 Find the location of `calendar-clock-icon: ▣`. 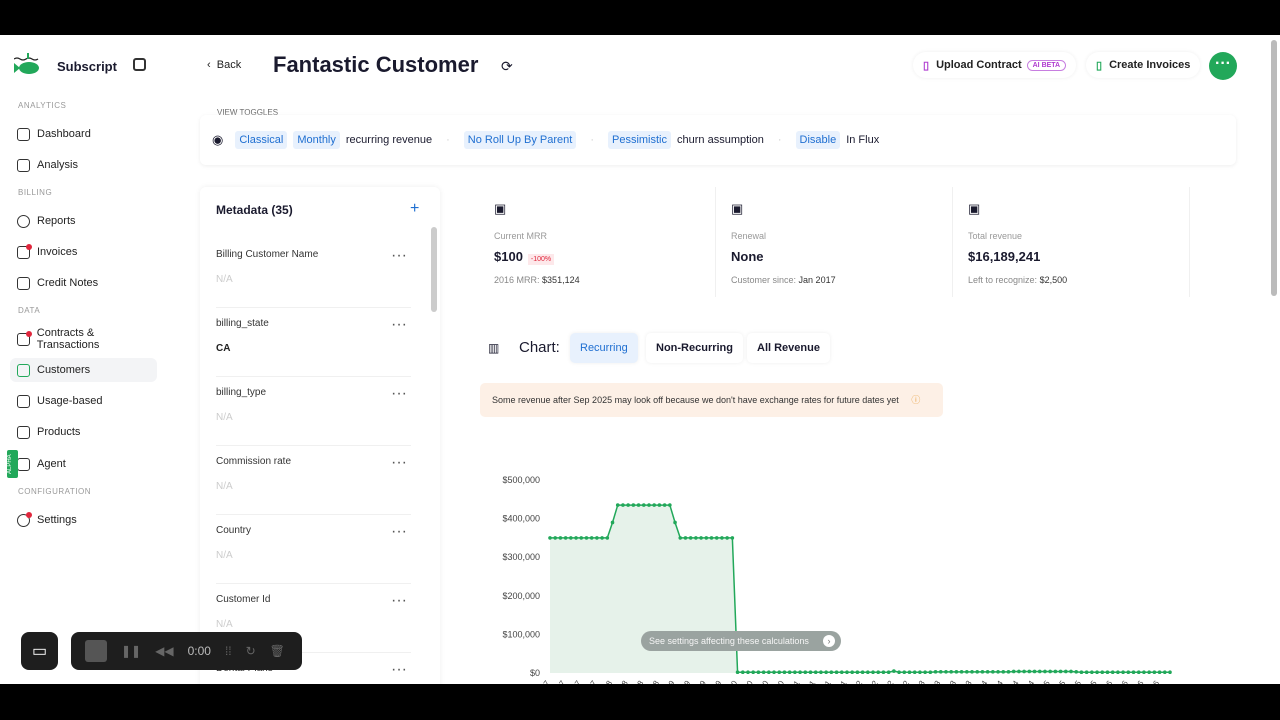

calendar-clock-icon: ▣ is located at coordinates (737, 208).